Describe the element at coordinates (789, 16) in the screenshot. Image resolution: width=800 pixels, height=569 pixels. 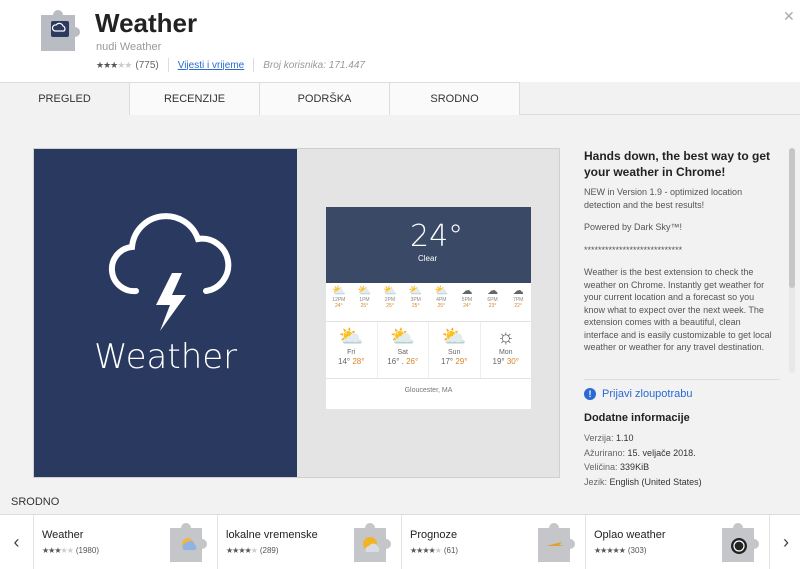
I see `close-icon: ✕` at that location.